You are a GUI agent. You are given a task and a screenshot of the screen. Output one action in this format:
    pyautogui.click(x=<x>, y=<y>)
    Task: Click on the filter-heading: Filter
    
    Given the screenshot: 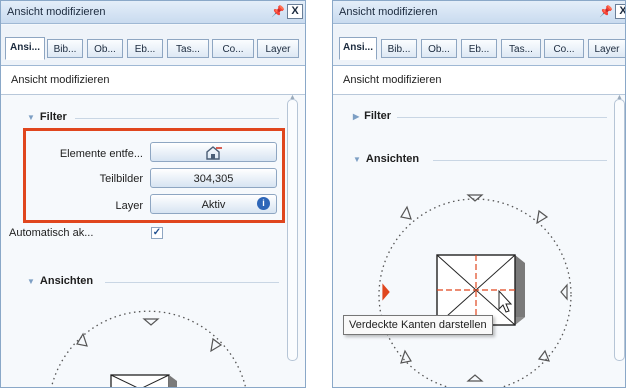 What is the action you would take?
    pyautogui.click(x=53, y=117)
    